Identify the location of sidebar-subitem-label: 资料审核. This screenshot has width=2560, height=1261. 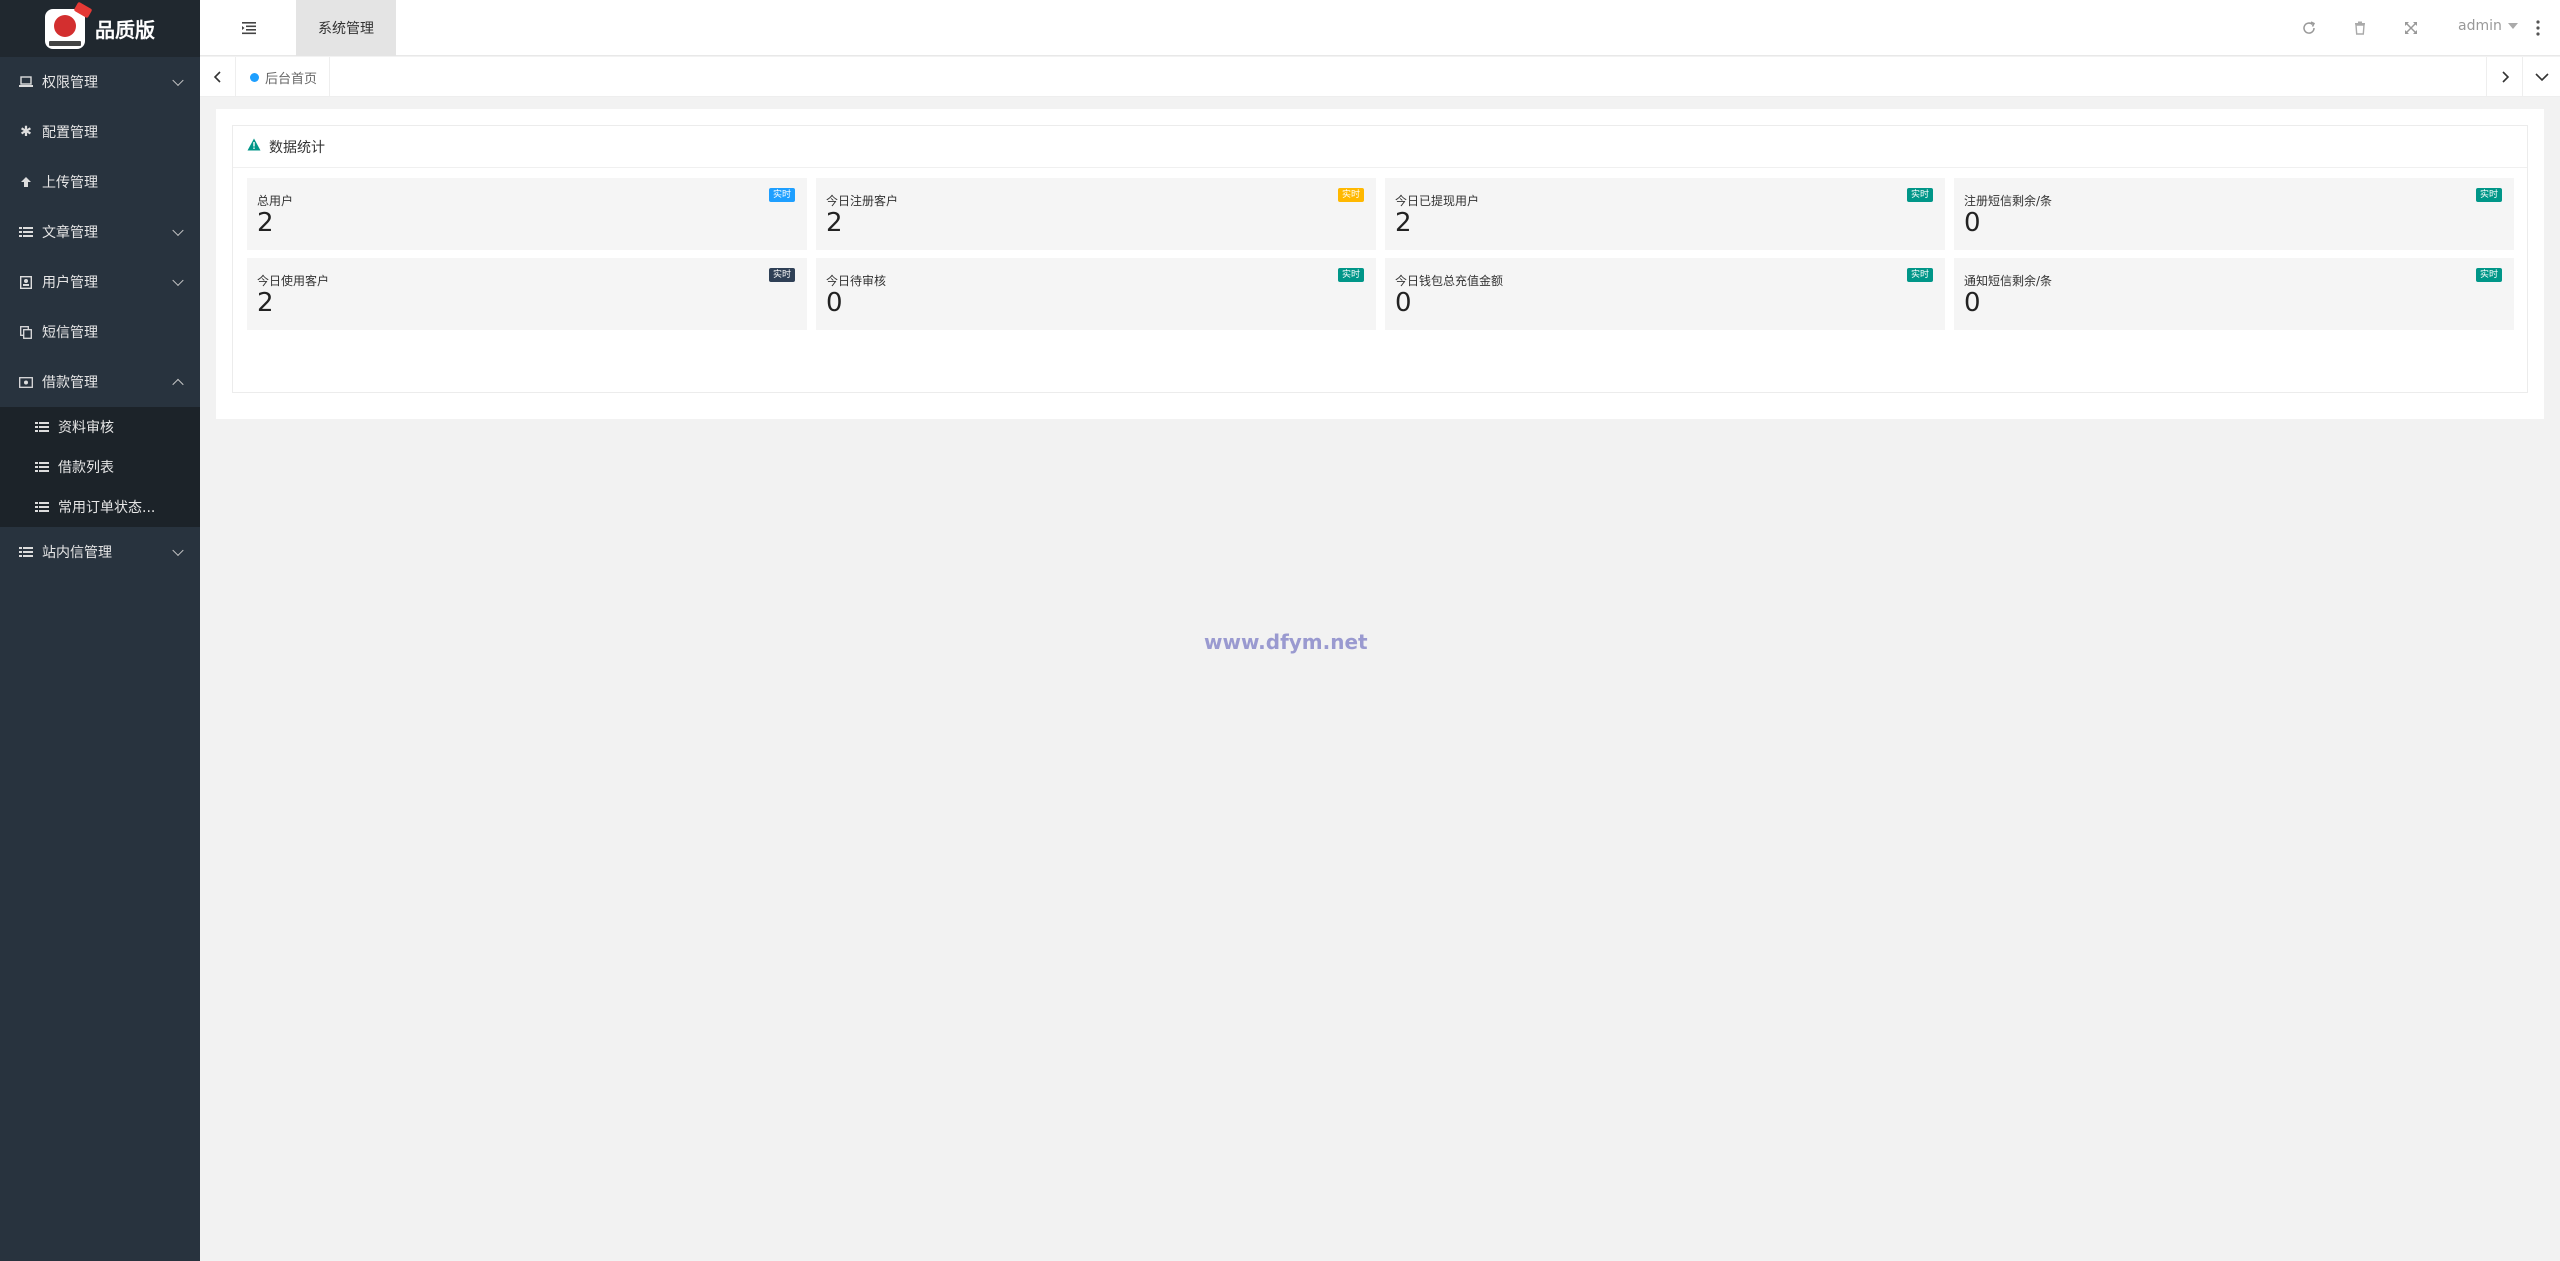
(86, 428).